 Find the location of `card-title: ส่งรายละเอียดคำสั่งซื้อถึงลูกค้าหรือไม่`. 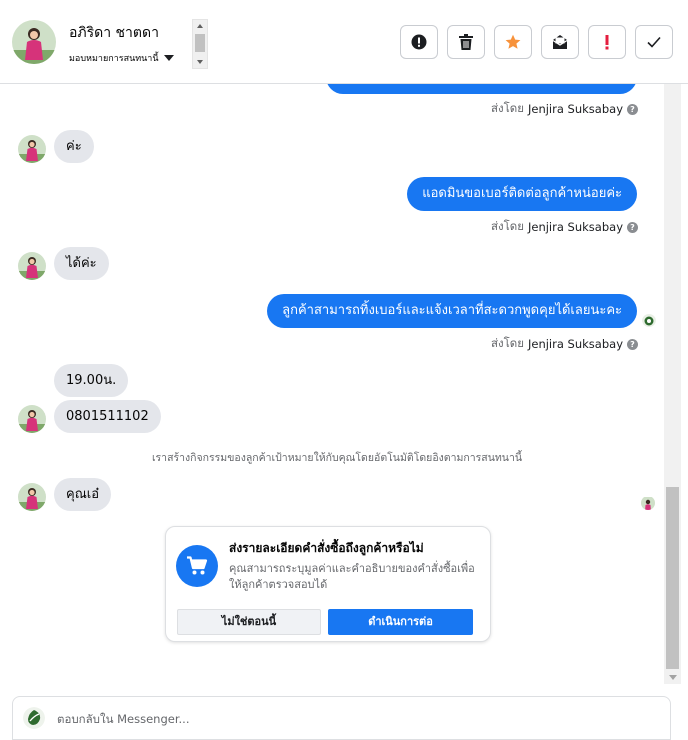

card-title: ส่งรายละเอียดคำสั่งซื้อถึงลูกค้าหรือไม่ is located at coordinates (326, 548).